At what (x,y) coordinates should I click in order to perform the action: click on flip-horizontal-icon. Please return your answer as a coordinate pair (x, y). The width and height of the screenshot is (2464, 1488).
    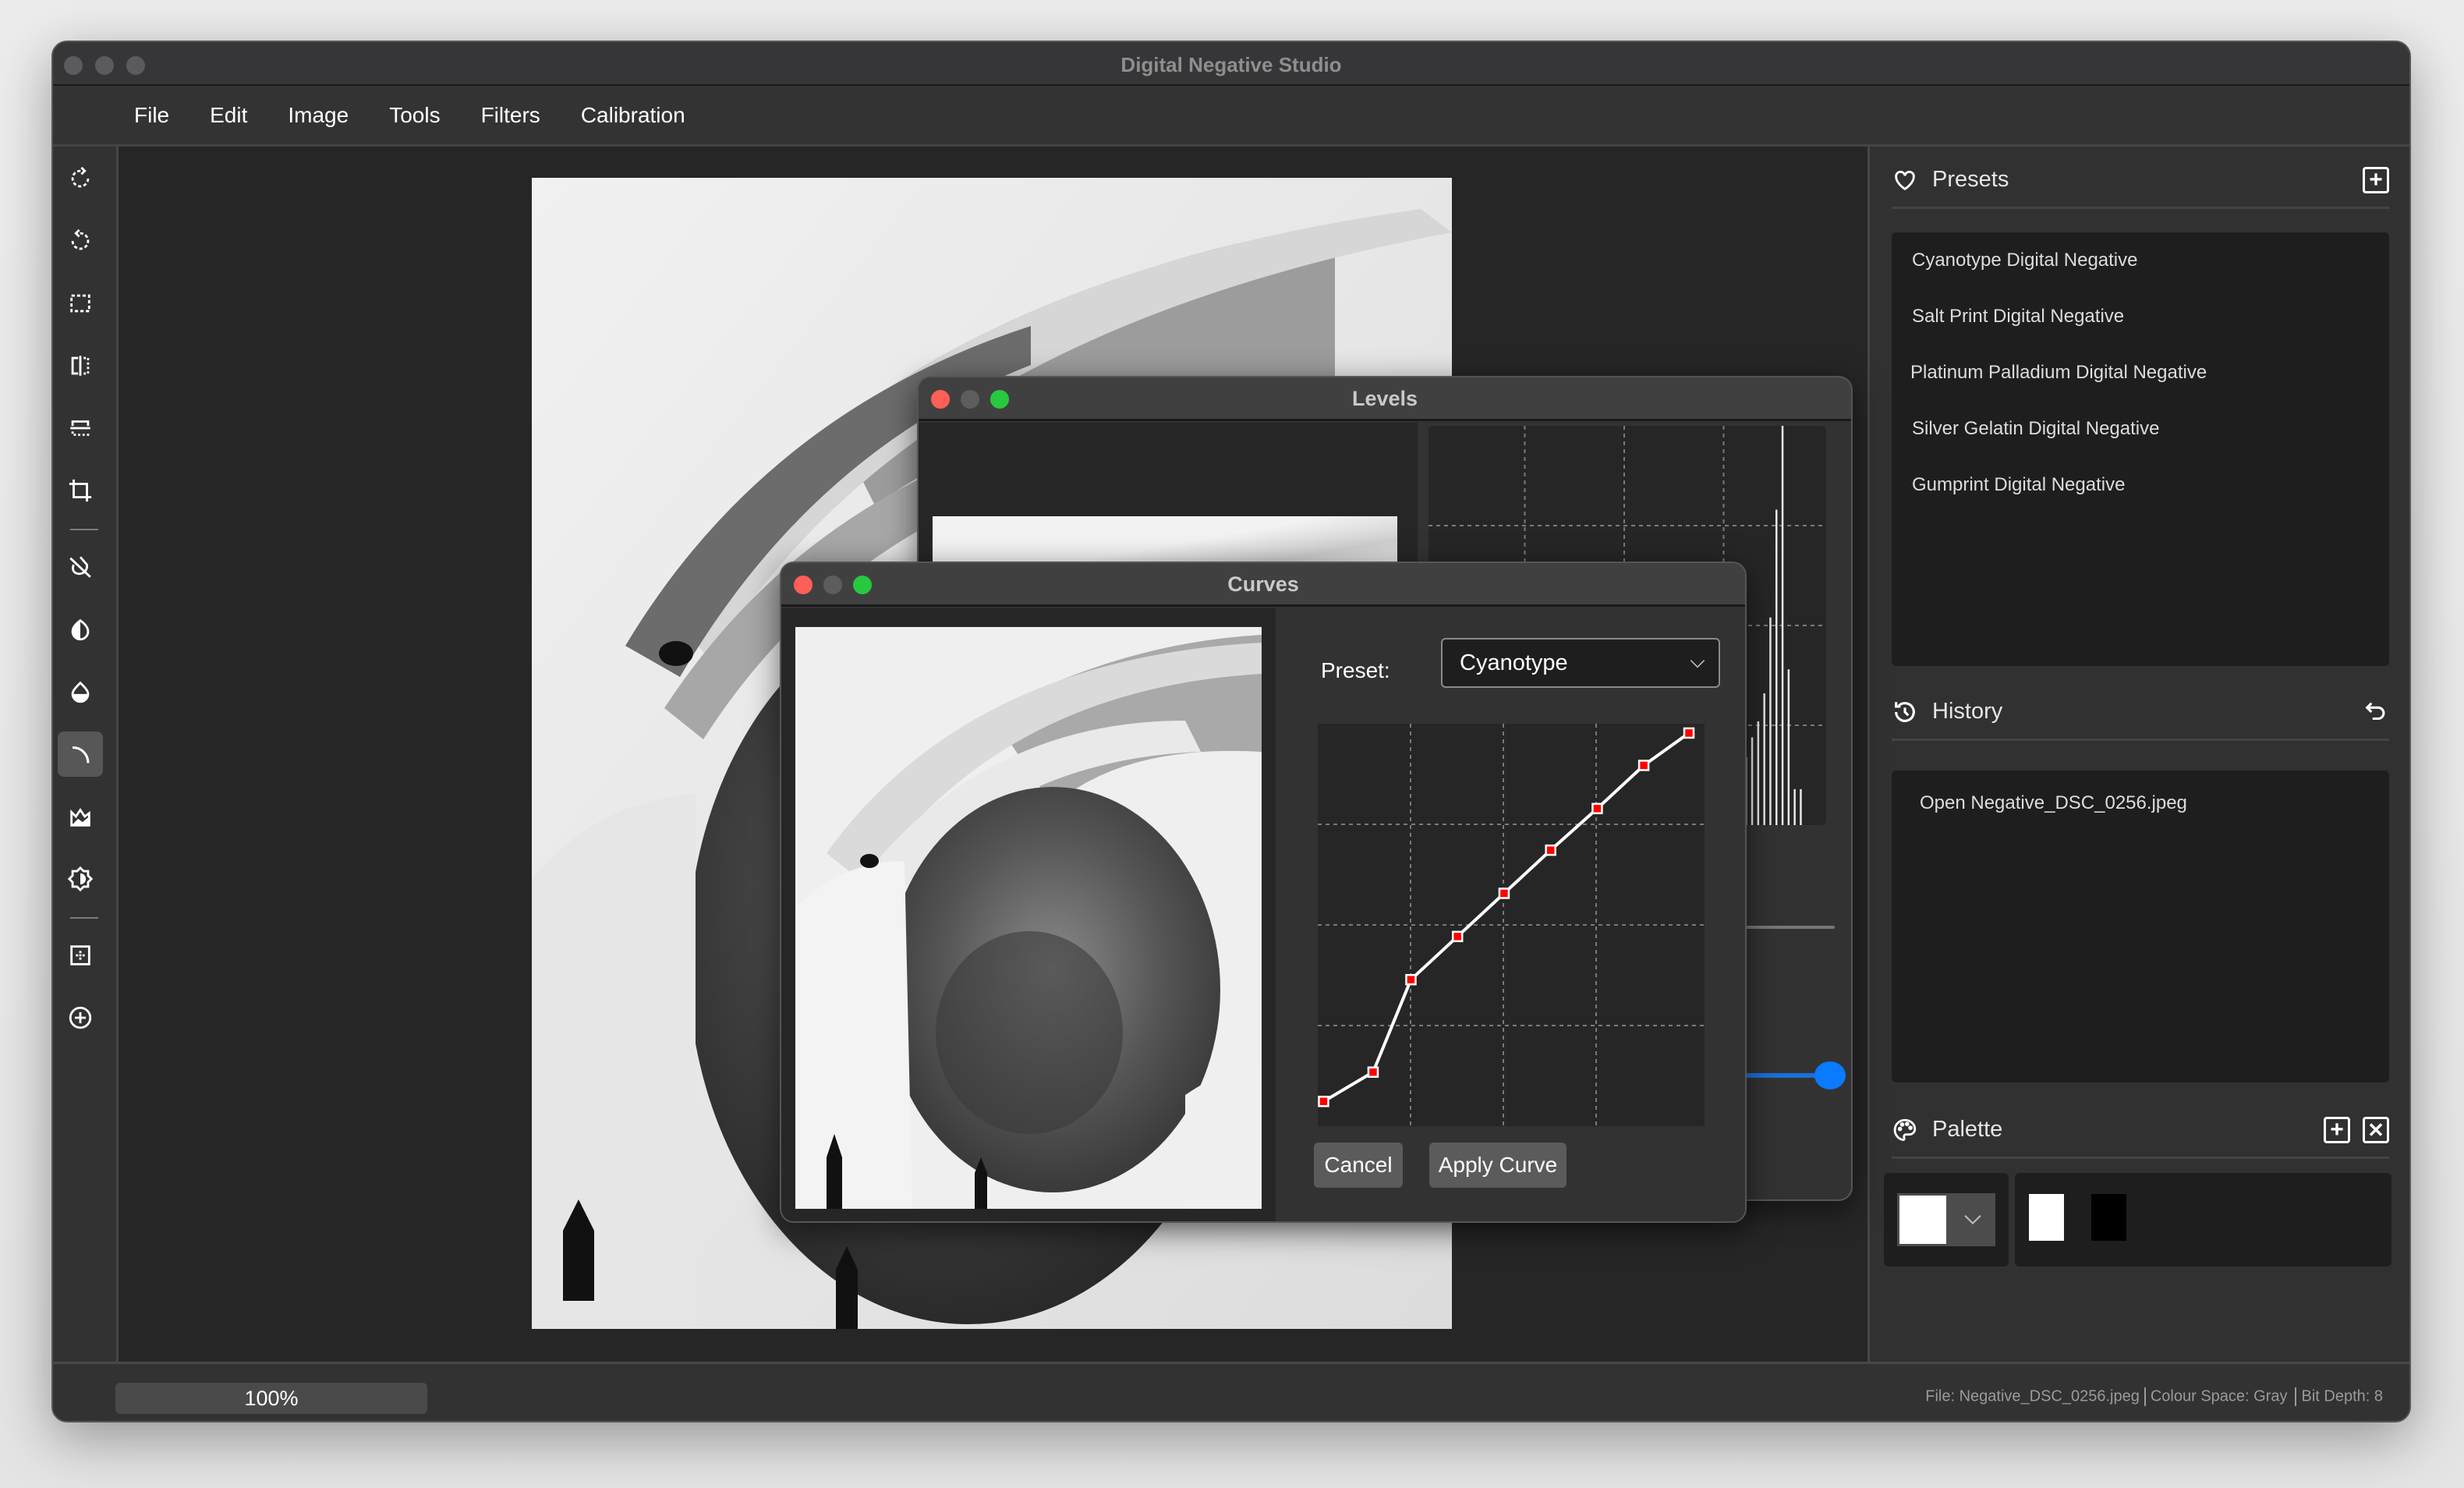
    Looking at the image, I should click on (81, 366).